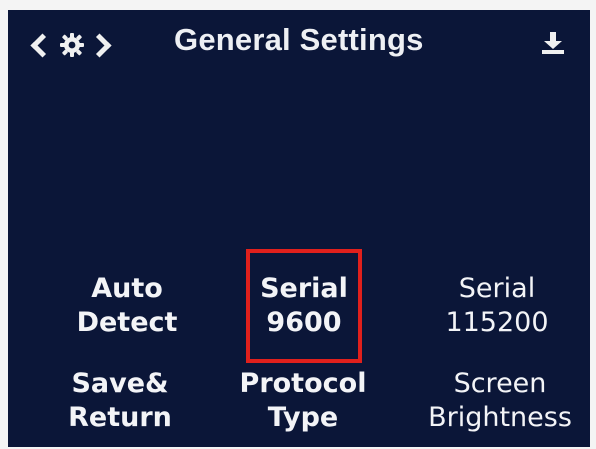 The image size is (596, 449). What do you see at coordinates (303, 401) in the screenshot?
I see `protocol-type-button: Protocol Type` at bounding box center [303, 401].